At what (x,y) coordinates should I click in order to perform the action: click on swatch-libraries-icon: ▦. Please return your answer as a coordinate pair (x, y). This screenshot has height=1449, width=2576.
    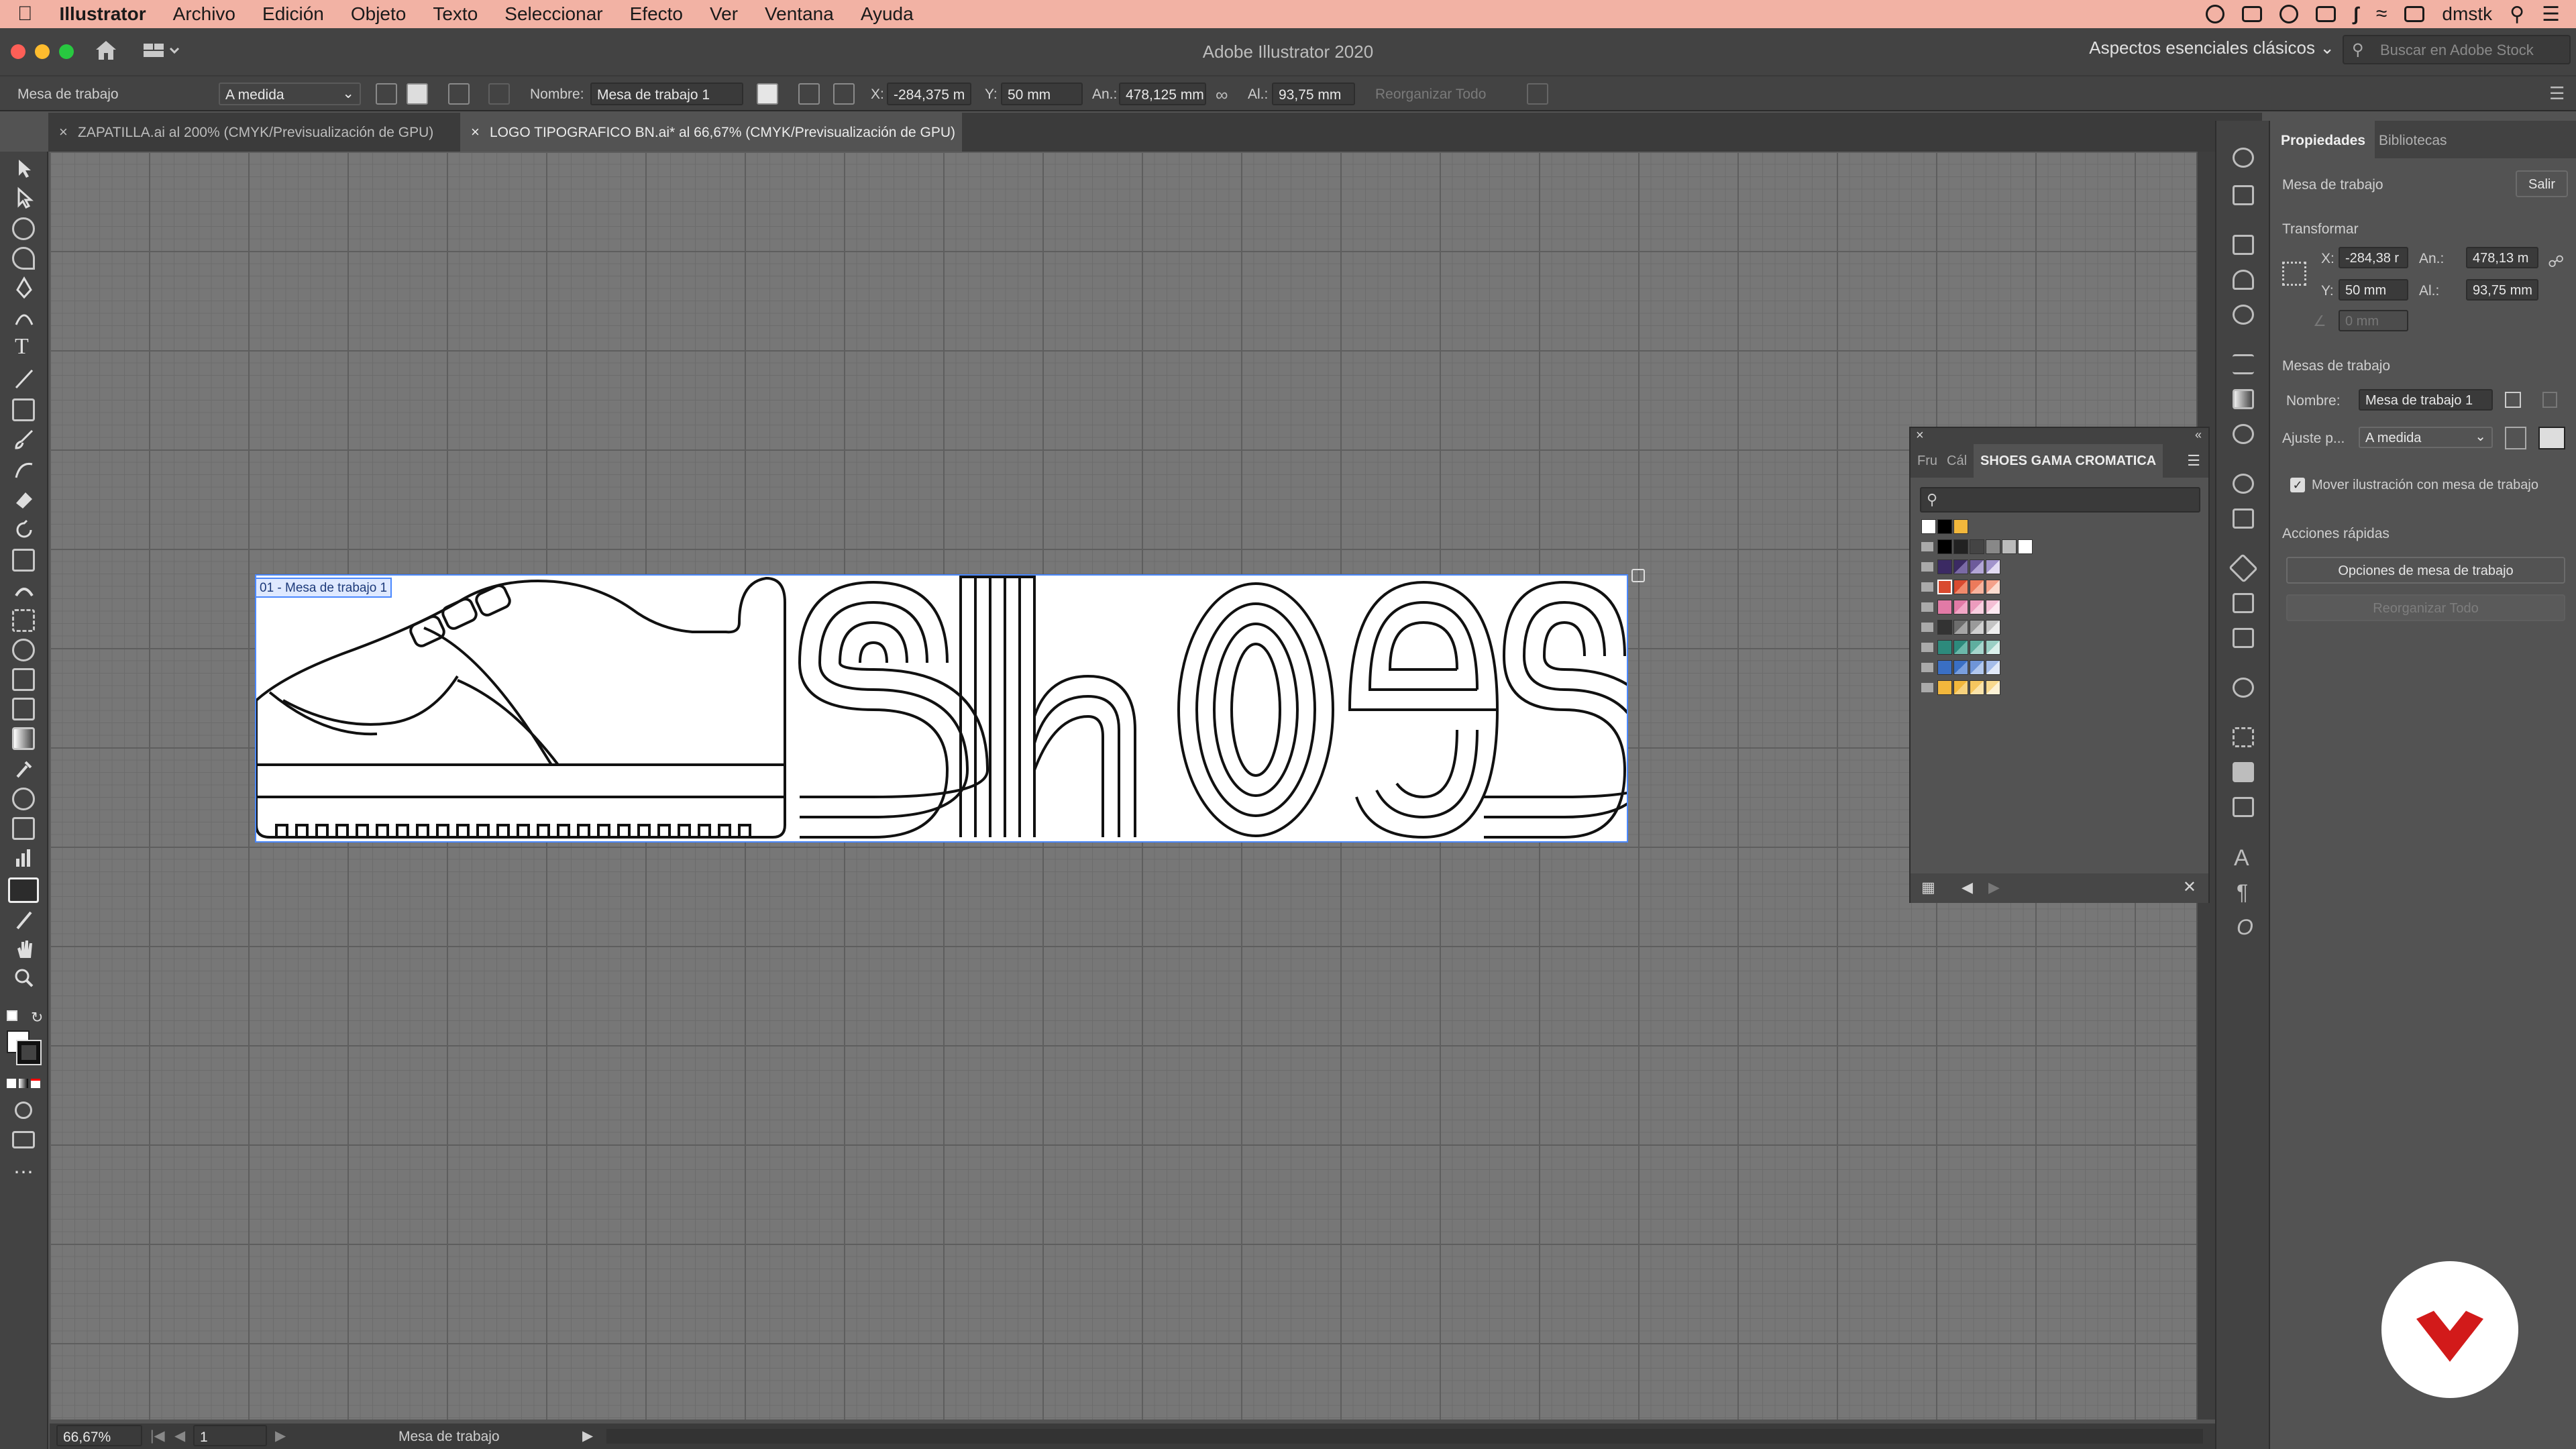
    Looking at the image, I should click on (1928, 887).